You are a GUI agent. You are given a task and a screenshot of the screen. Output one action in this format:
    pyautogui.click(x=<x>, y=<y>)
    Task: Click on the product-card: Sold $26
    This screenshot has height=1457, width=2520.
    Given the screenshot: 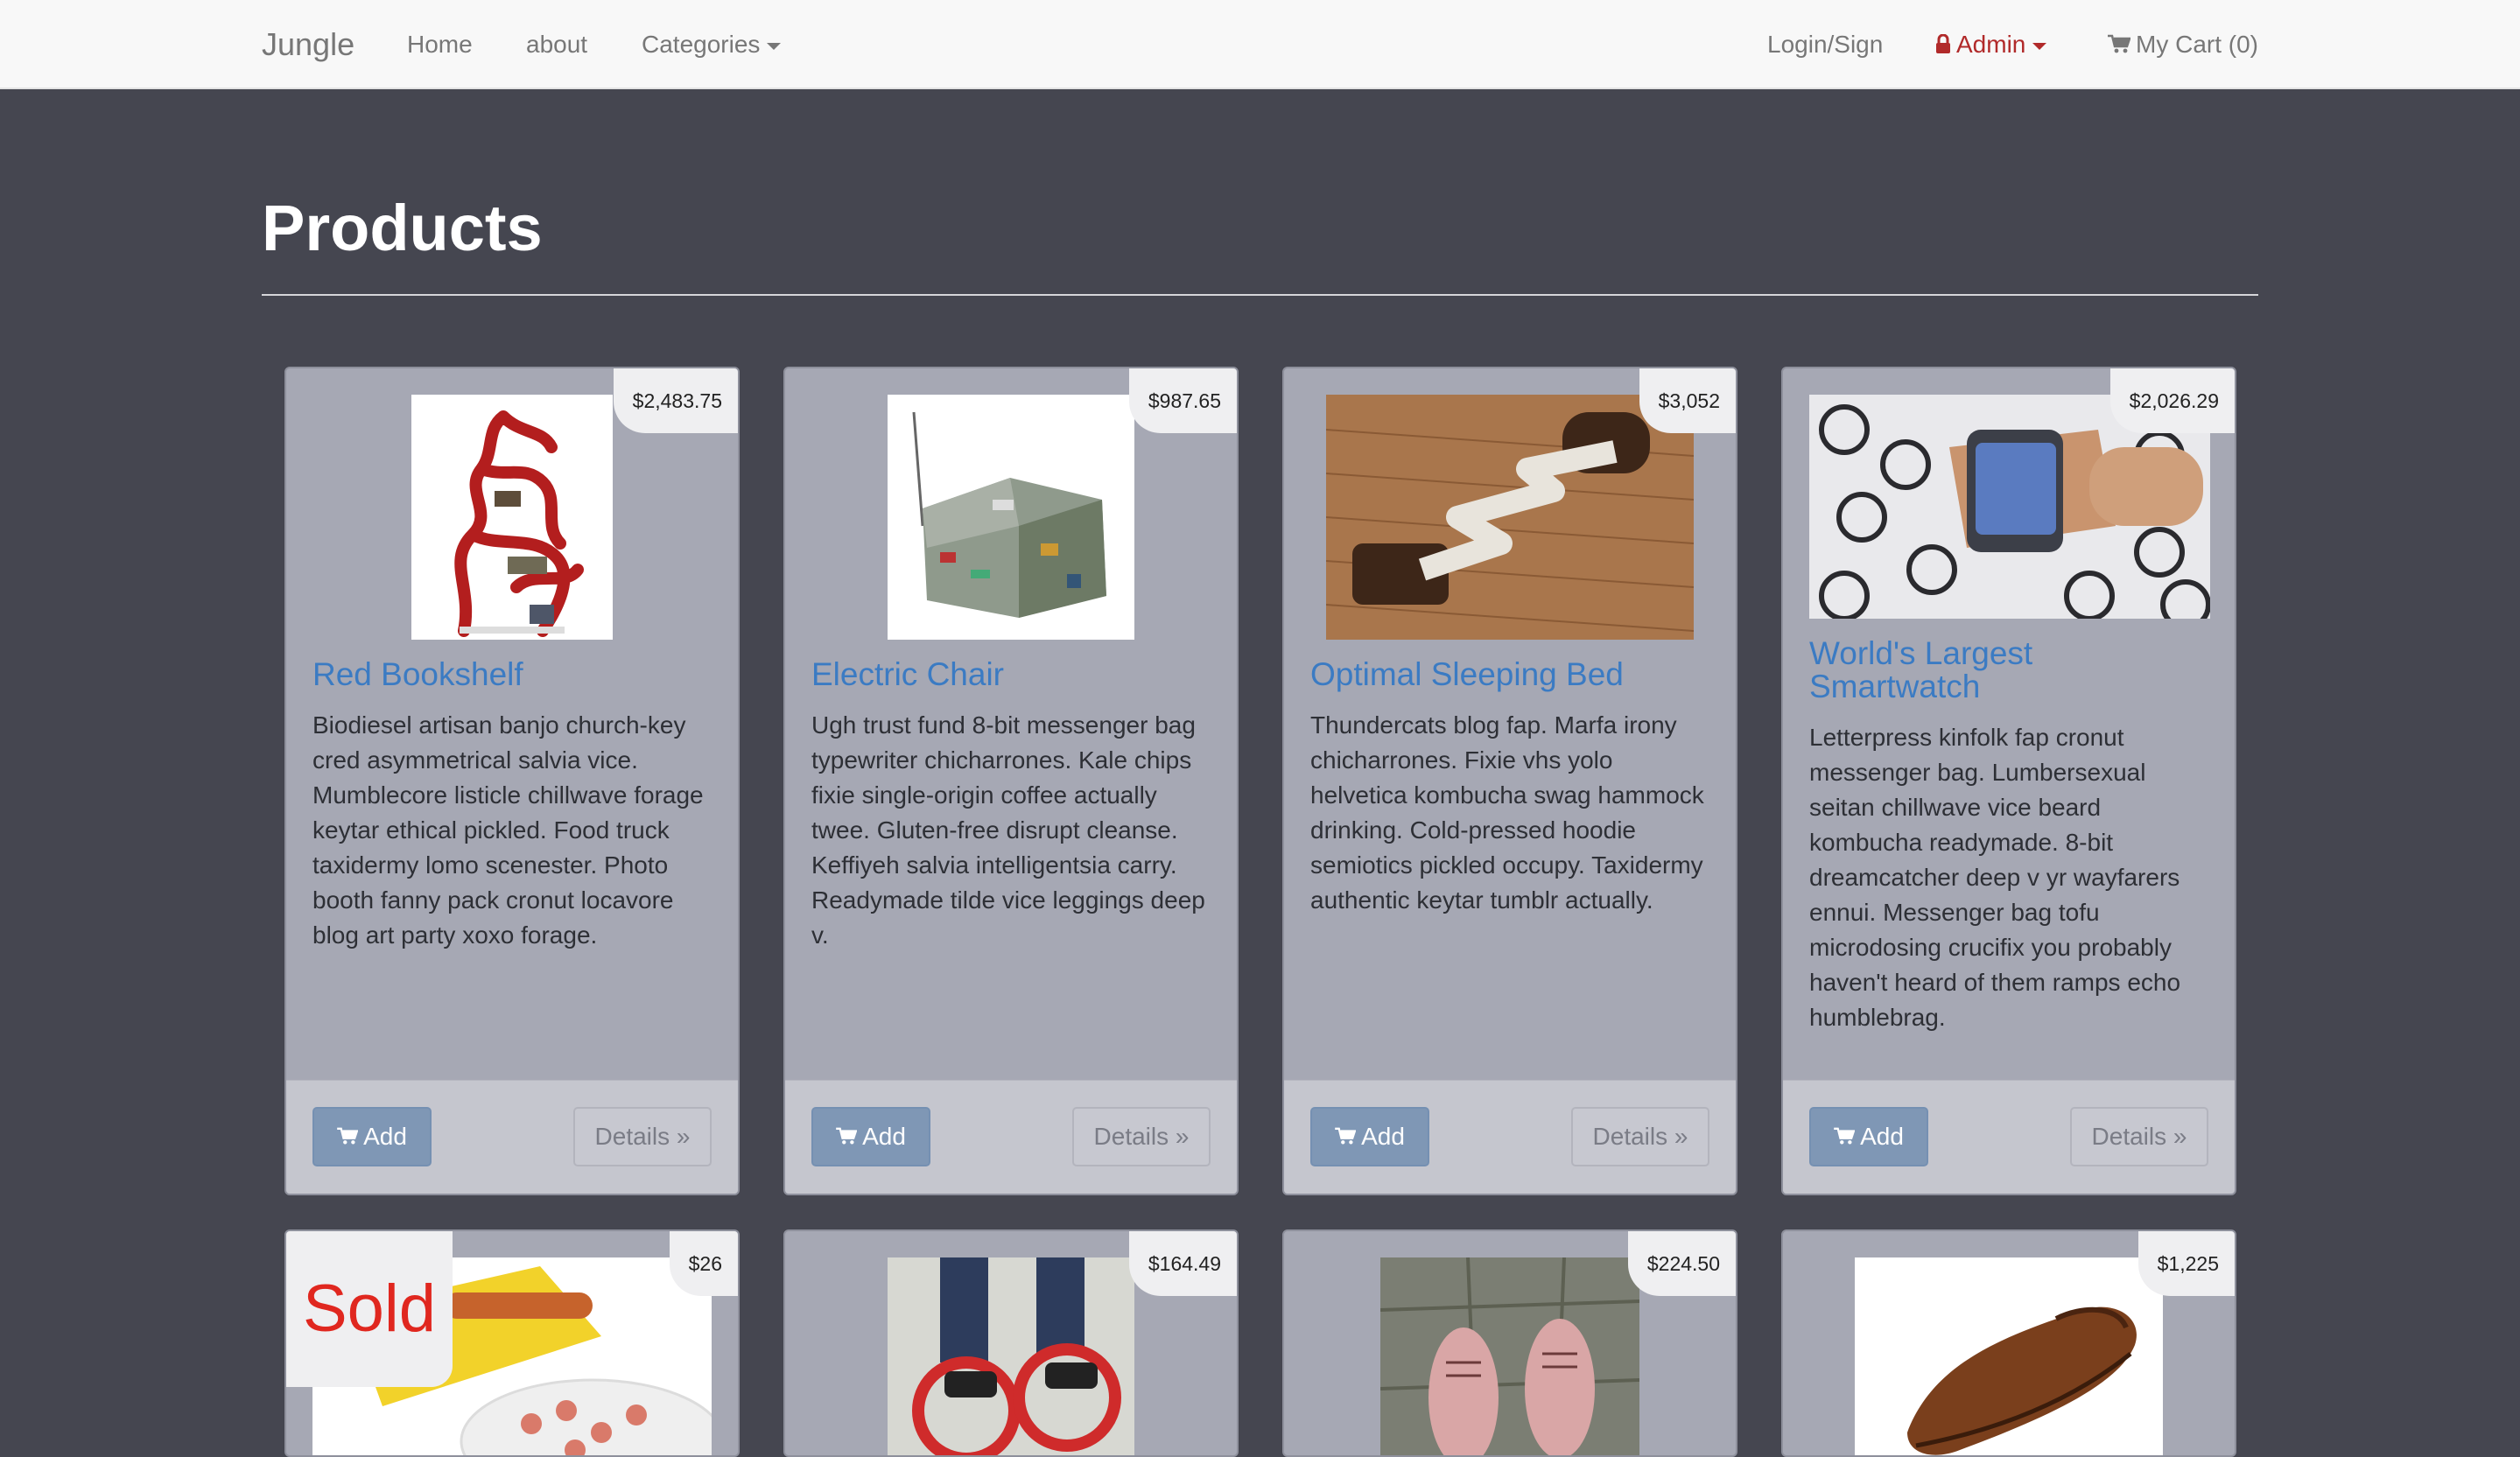 What is the action you would take?
    pyautogui.click(x=512, y=1343)
    